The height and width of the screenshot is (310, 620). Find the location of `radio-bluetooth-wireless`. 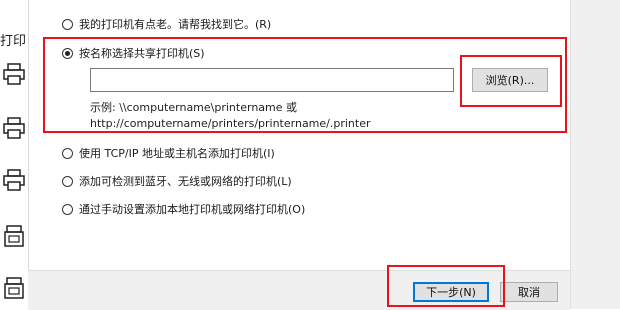

radio-bluetooth-wireless is located at coordinates (67, 181).